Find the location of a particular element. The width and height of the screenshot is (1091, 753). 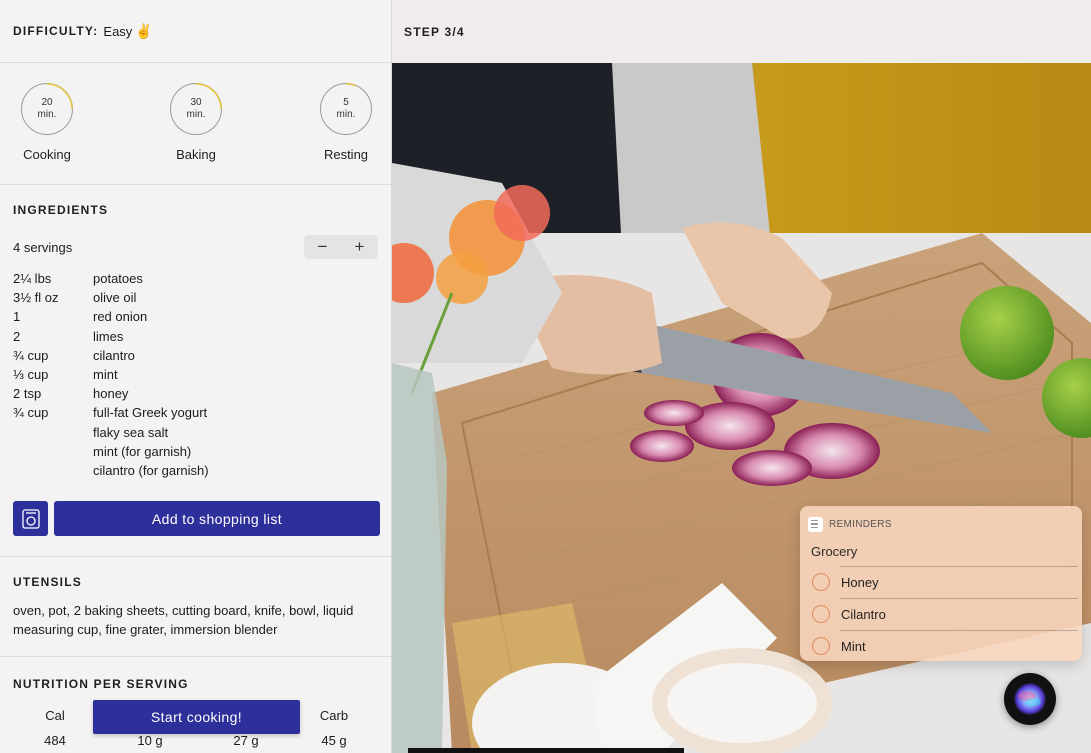

increase-servings-button: + is located at coordinates (359, 247).